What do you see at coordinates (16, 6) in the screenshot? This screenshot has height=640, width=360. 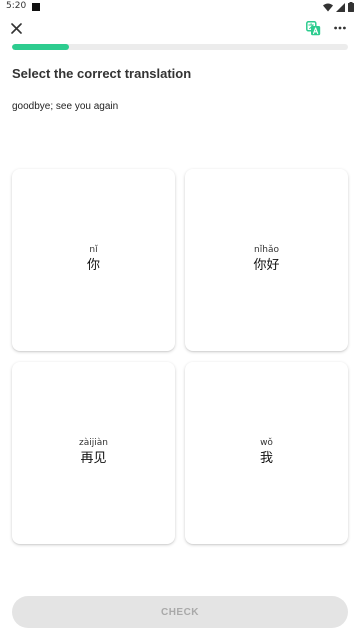 I see `status-time: 5:20` at bounding box center [16, 6].